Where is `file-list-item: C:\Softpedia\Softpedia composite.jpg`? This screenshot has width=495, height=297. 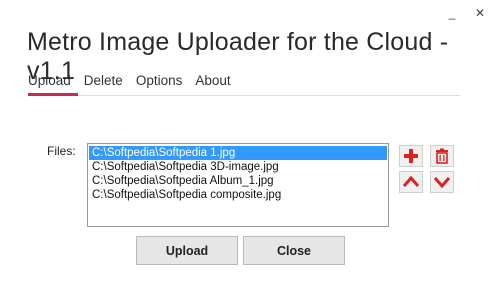 file-list-item: C:\Softpedia\Softpedia composite.jpg is located at coordinates (238, 195).